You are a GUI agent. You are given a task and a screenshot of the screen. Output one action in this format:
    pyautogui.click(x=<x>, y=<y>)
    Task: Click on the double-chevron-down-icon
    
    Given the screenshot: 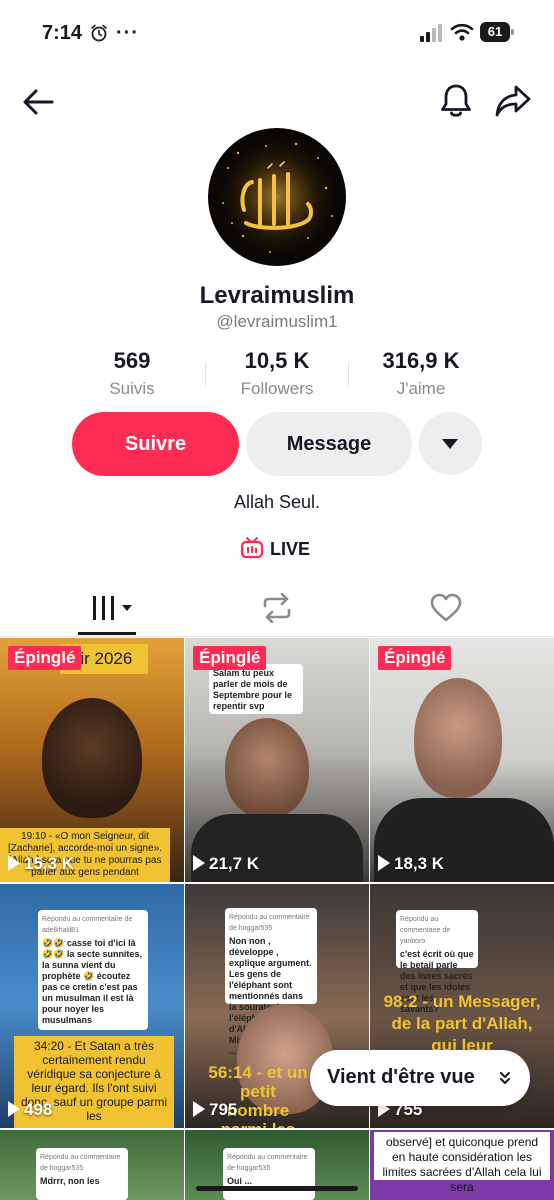 What is the action you would take?
    pyautogui.click(x=505, y=1078)
    